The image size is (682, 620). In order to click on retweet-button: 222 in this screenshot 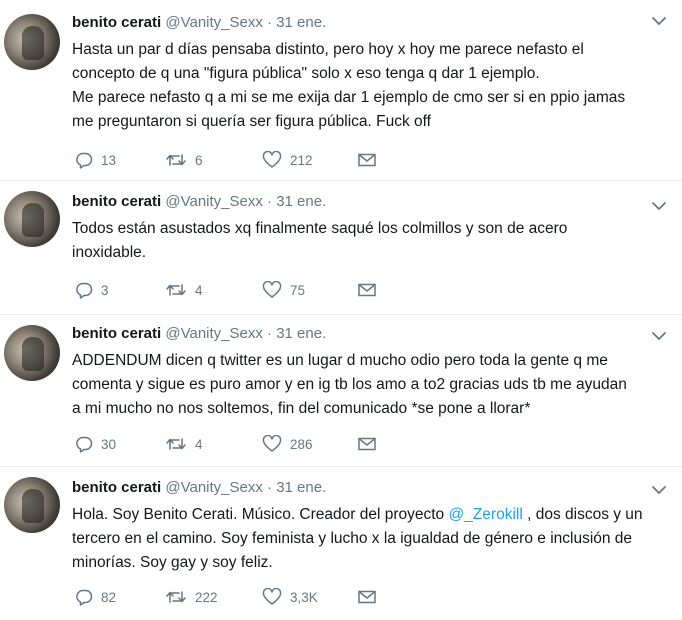, I will do `click(191, 597)`.